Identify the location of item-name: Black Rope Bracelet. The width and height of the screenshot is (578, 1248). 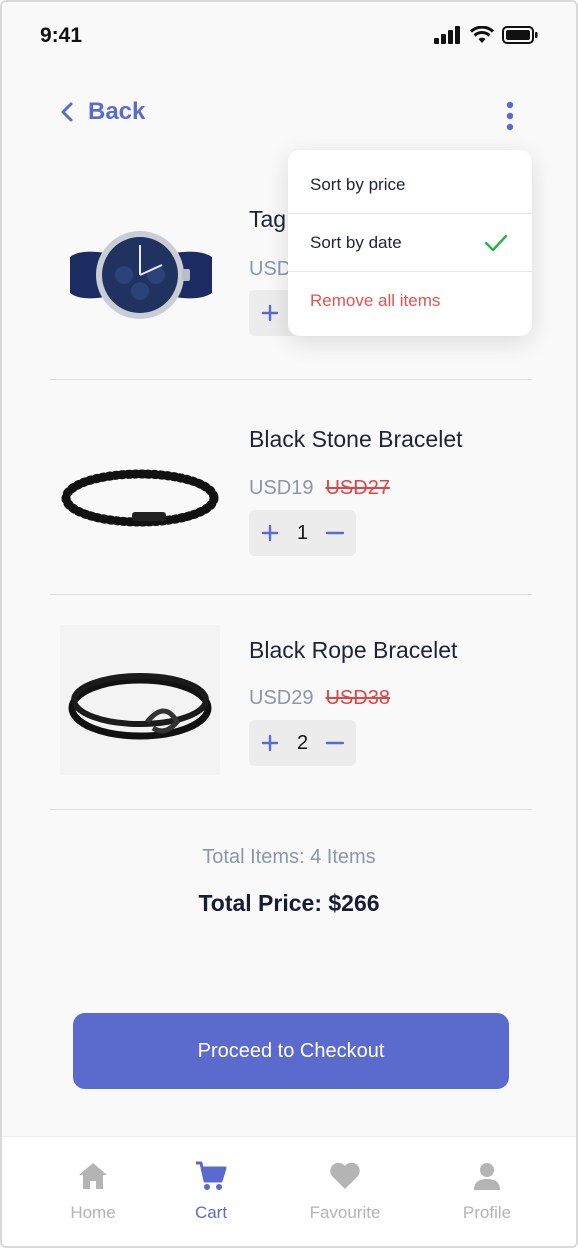
(353, 650).